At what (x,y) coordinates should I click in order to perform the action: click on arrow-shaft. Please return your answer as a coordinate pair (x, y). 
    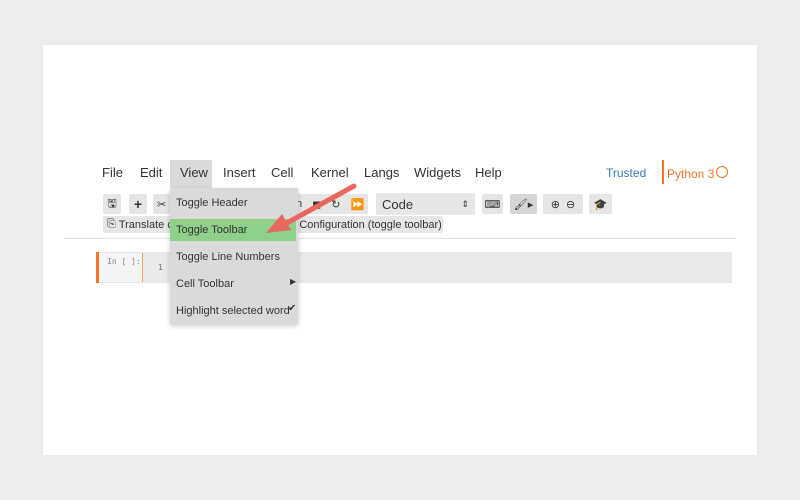
    Looking at the image, I should click on (319, 205).